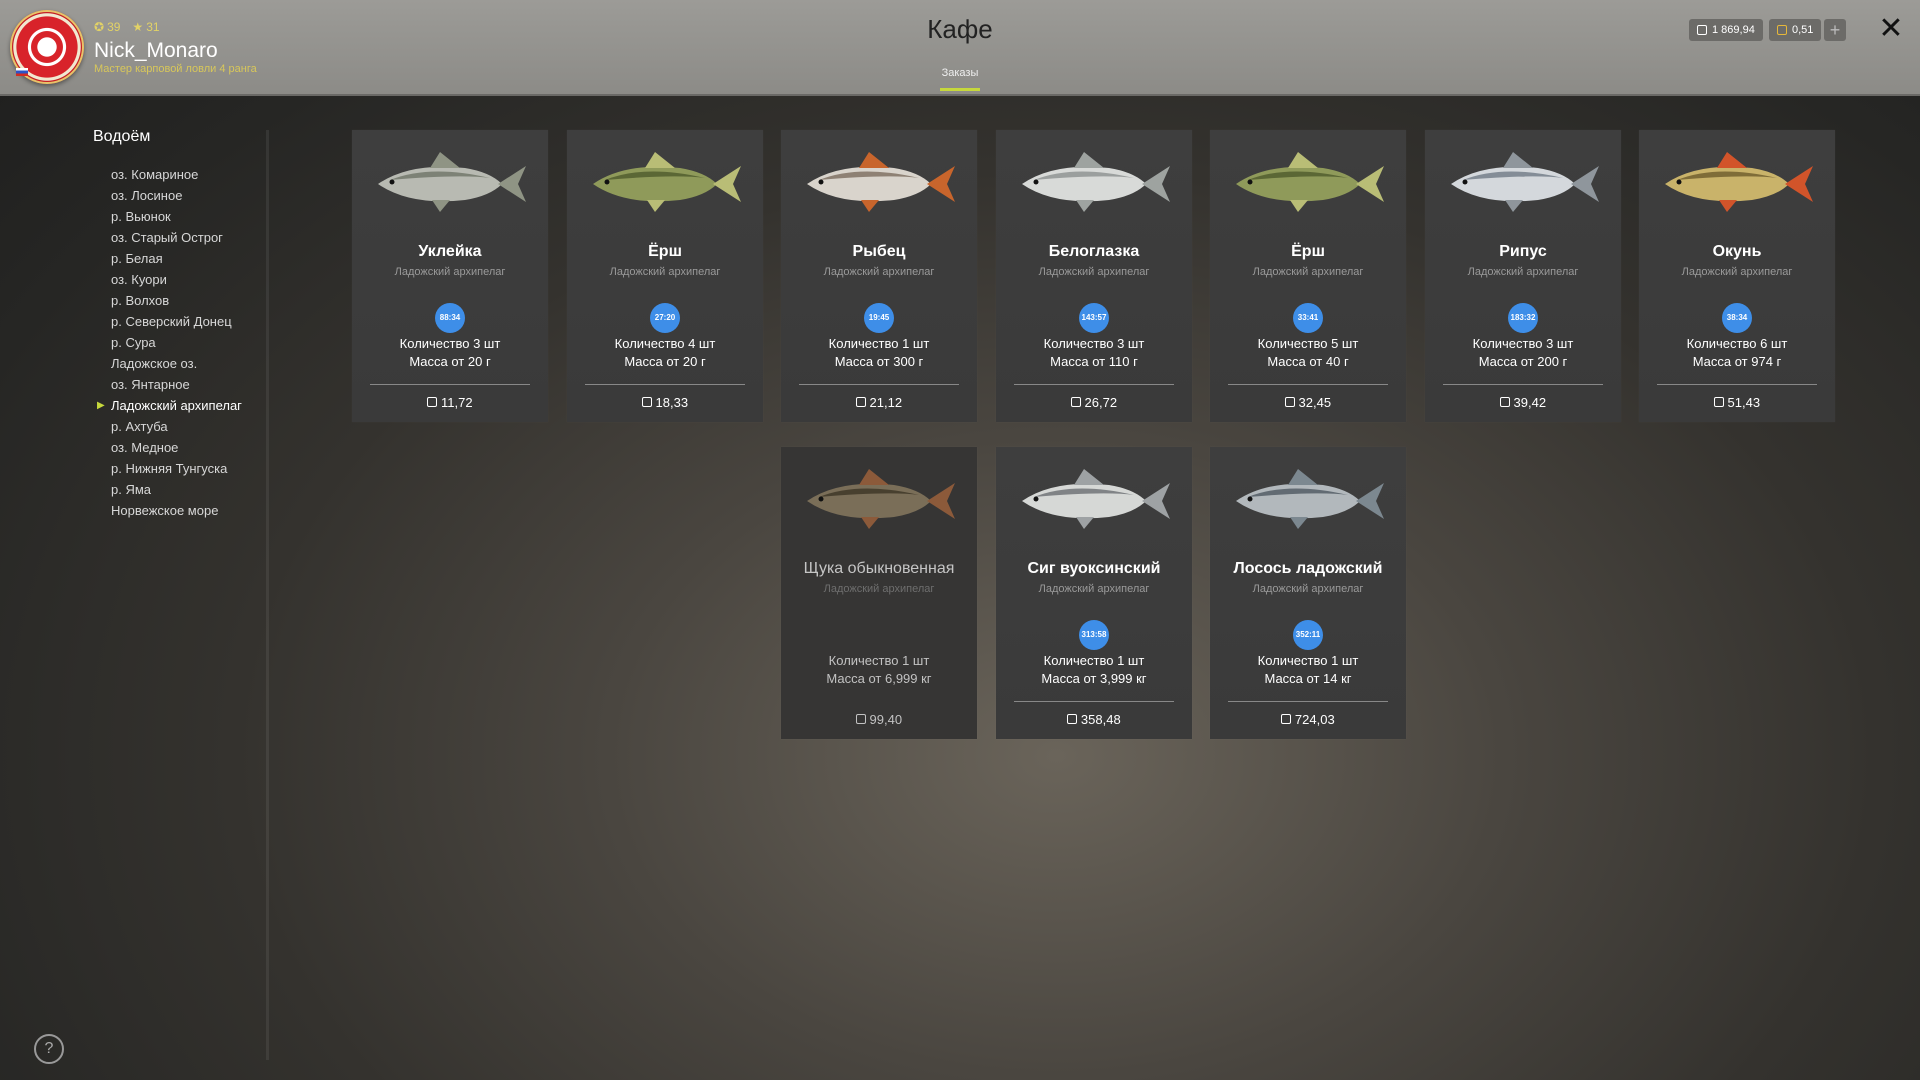 The image size is (1920, 1080). What do you see at coordinates (1523, 251) in the screenshot?
I see `fish-name: Рипус` at bounding box center [1523, 251].